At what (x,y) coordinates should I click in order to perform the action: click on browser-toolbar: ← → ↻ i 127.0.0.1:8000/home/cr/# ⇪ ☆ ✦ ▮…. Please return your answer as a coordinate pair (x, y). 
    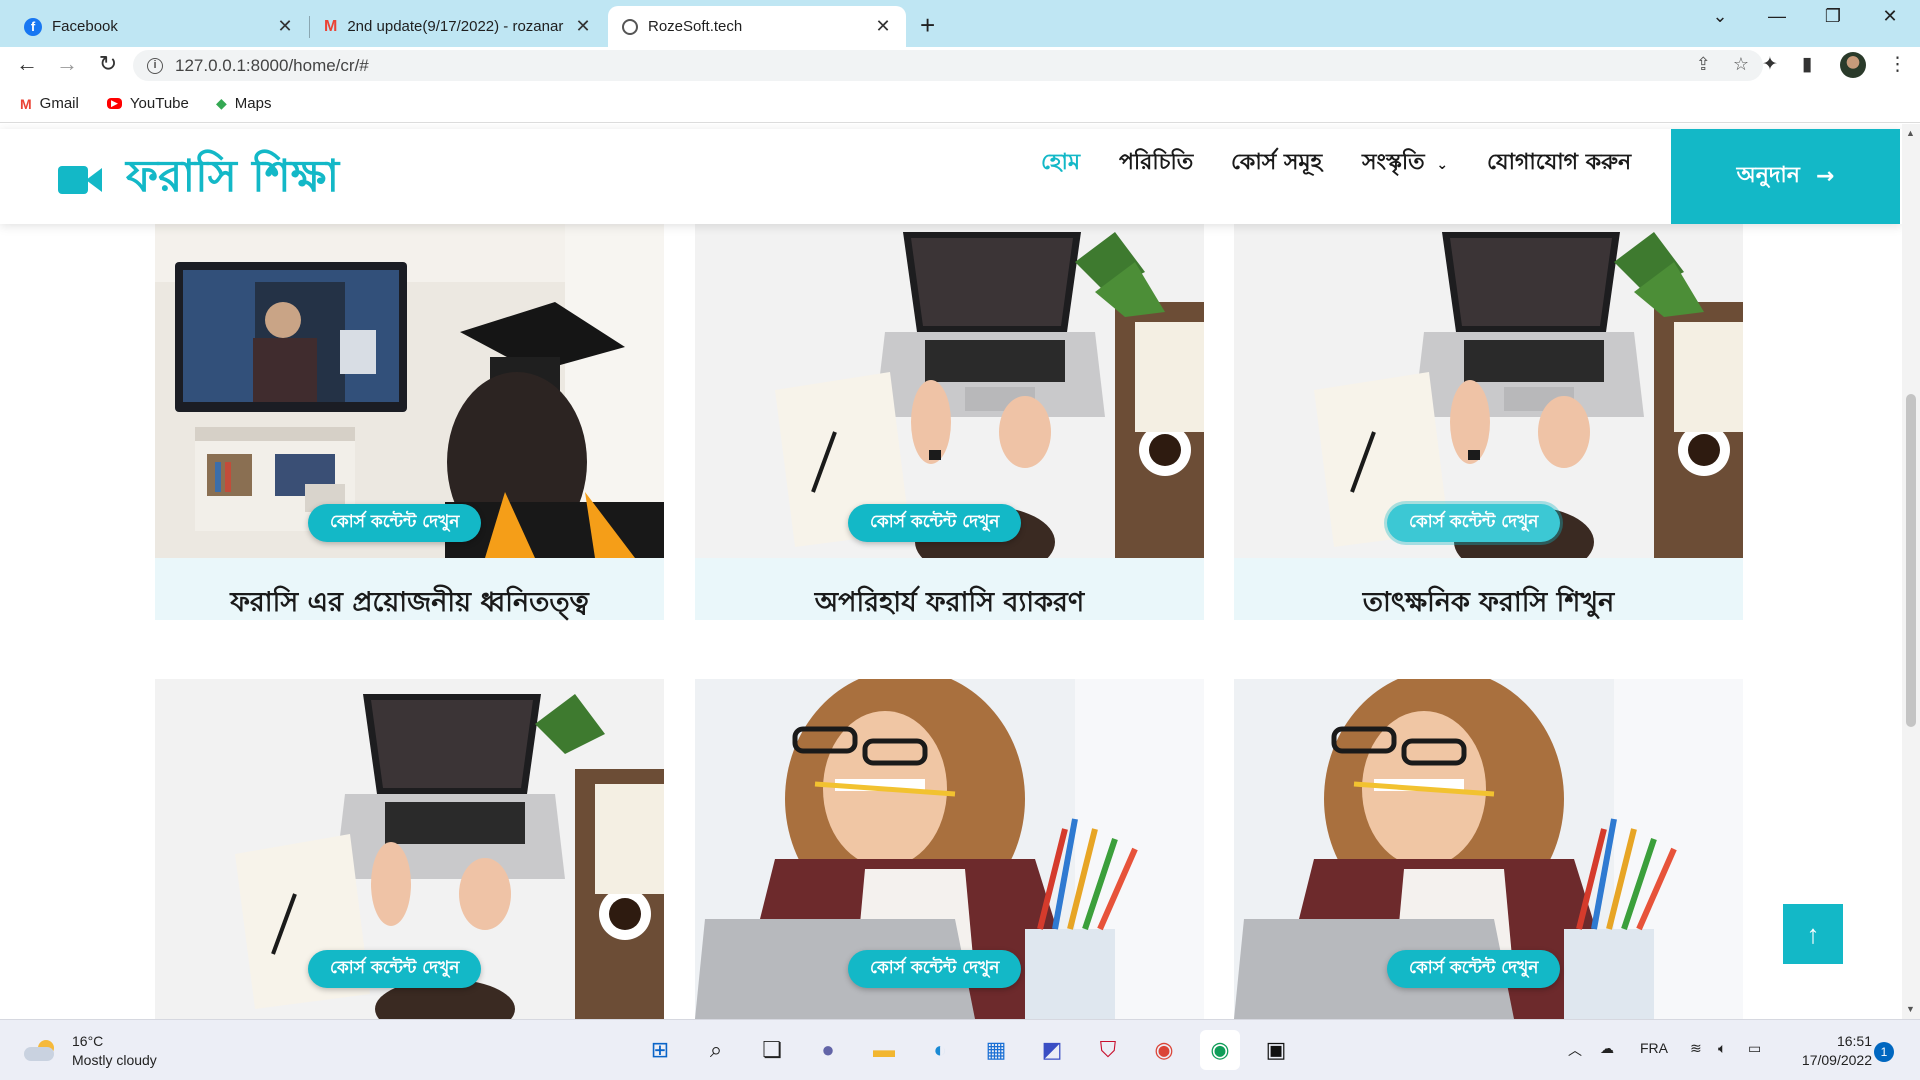
    Looking at the image, I should click on (960, 65).